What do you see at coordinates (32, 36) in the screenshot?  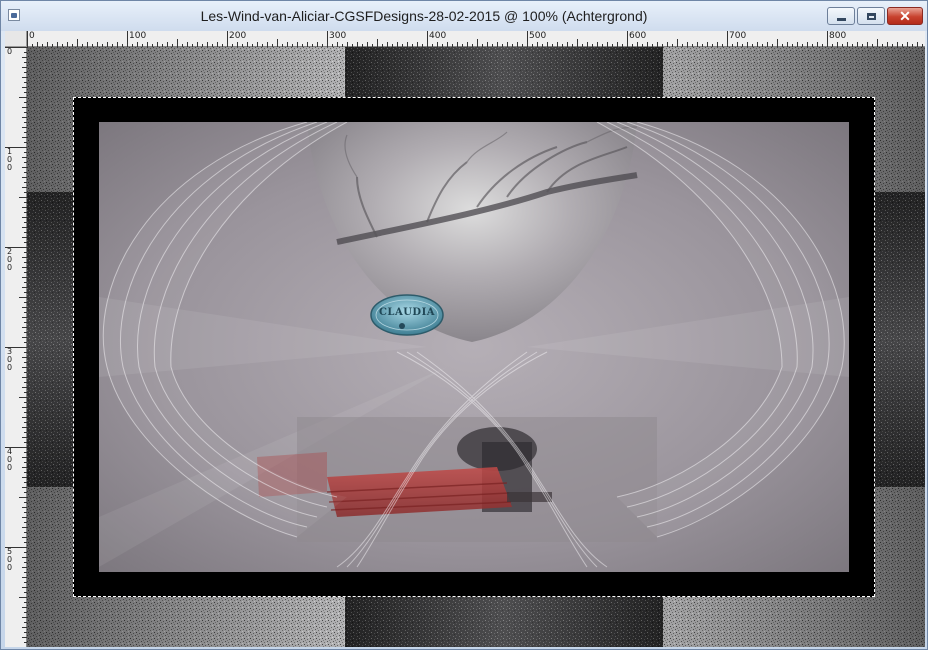 I see `hruler-label: 0` at bounding box center [32, 36].